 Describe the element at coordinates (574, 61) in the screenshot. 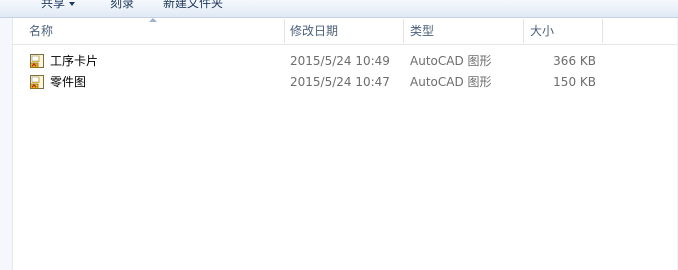

I see `file-size: 366 KB` at that location.